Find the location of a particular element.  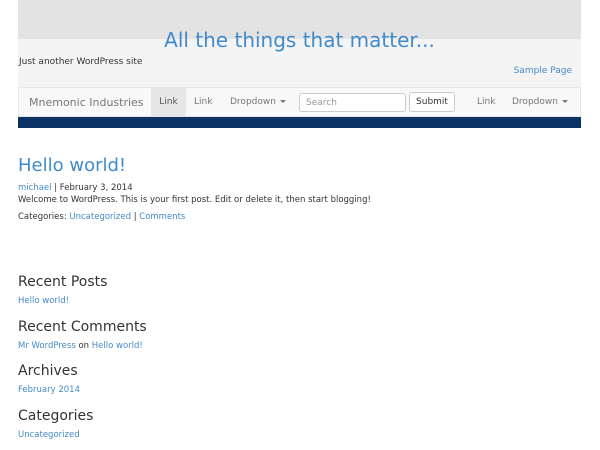

nav-link-2-label: Link is located at coordinates (203, 102).